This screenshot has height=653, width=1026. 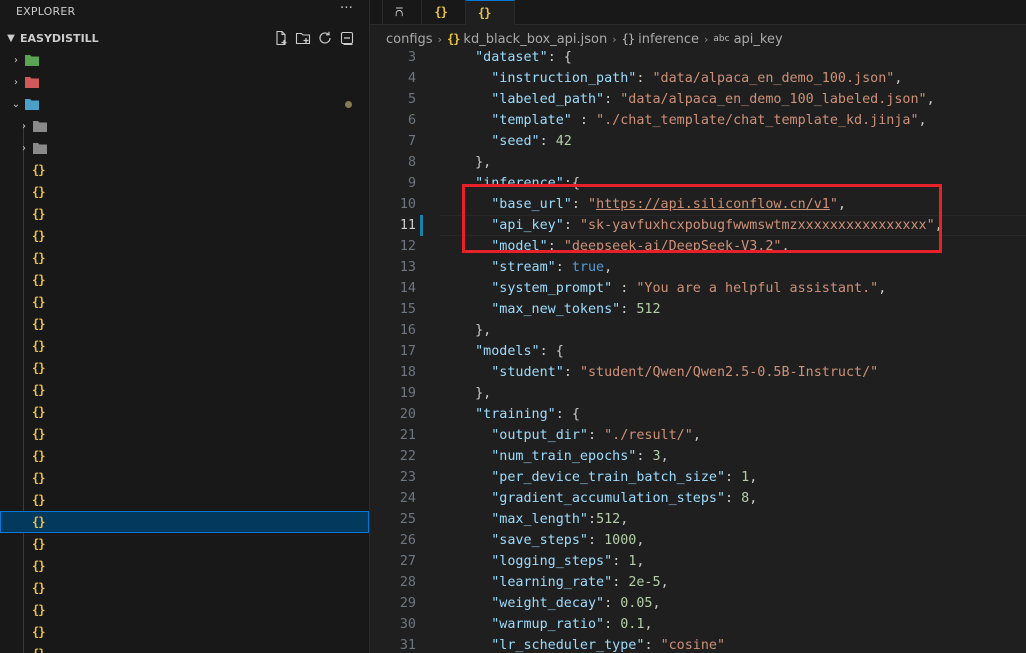 What do you see at coordinates (411, 120) in the screenshot?
I see `line-number: 6` at bounding box center [411, 120].